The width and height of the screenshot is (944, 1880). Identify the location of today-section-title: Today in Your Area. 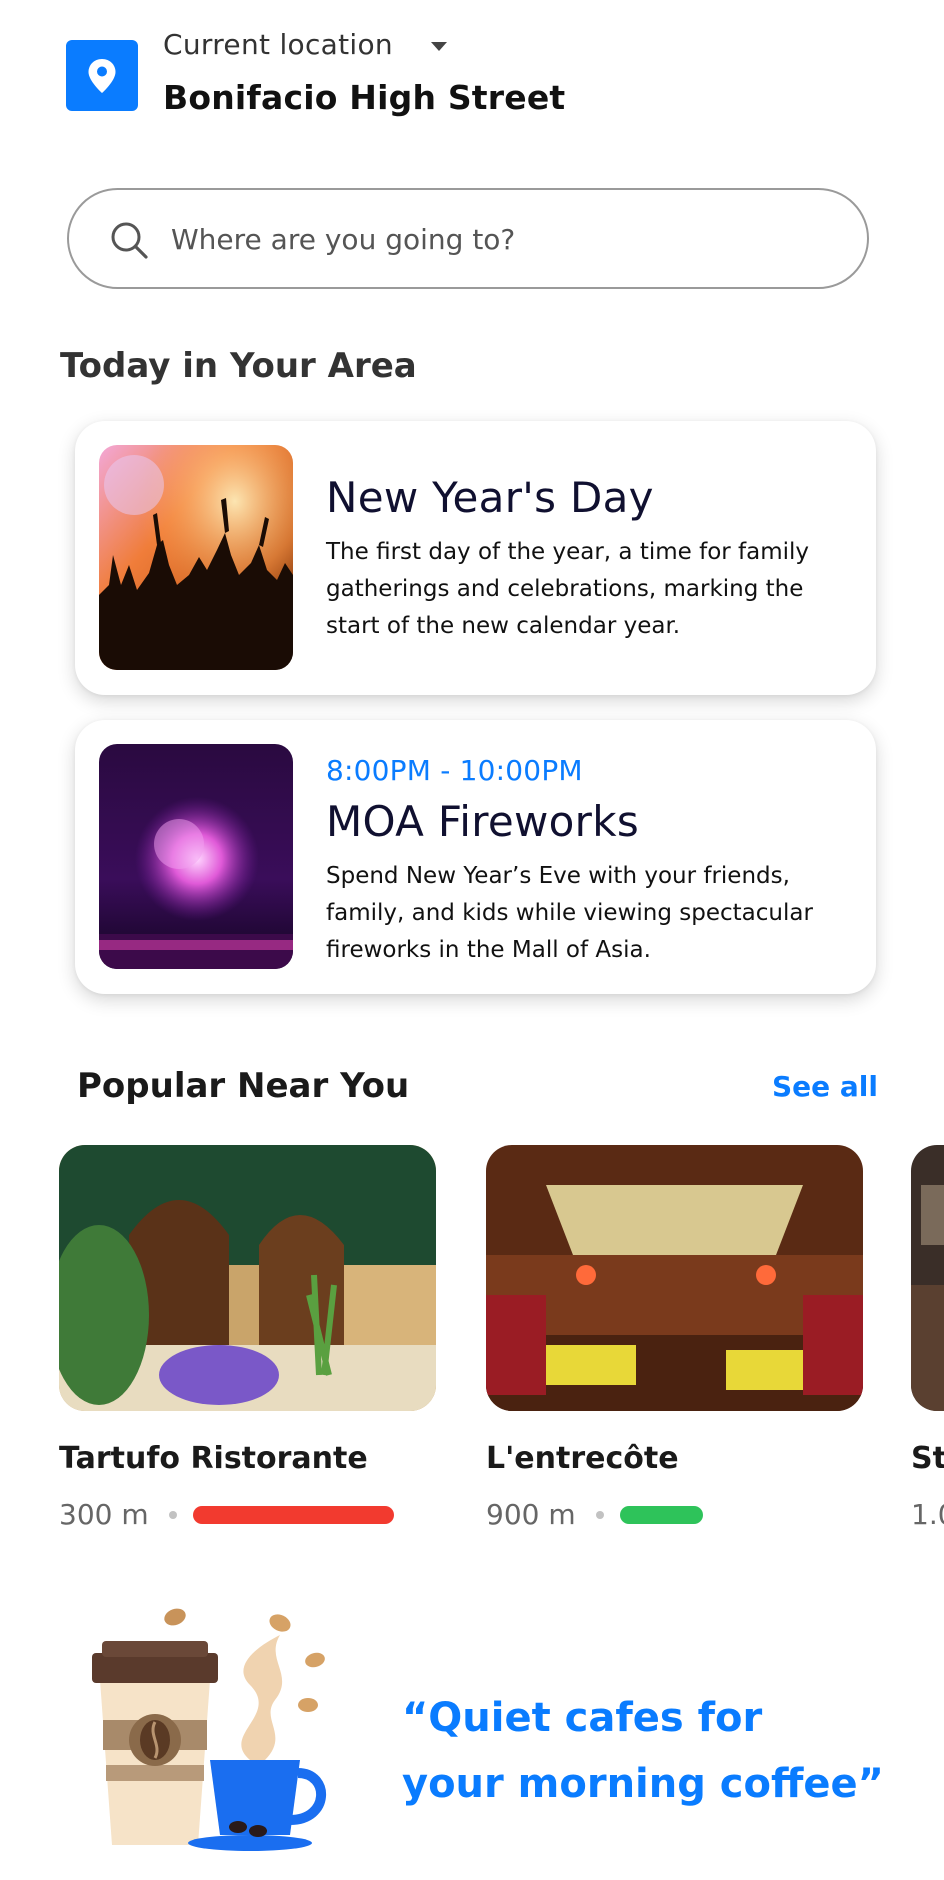
(238, 366).